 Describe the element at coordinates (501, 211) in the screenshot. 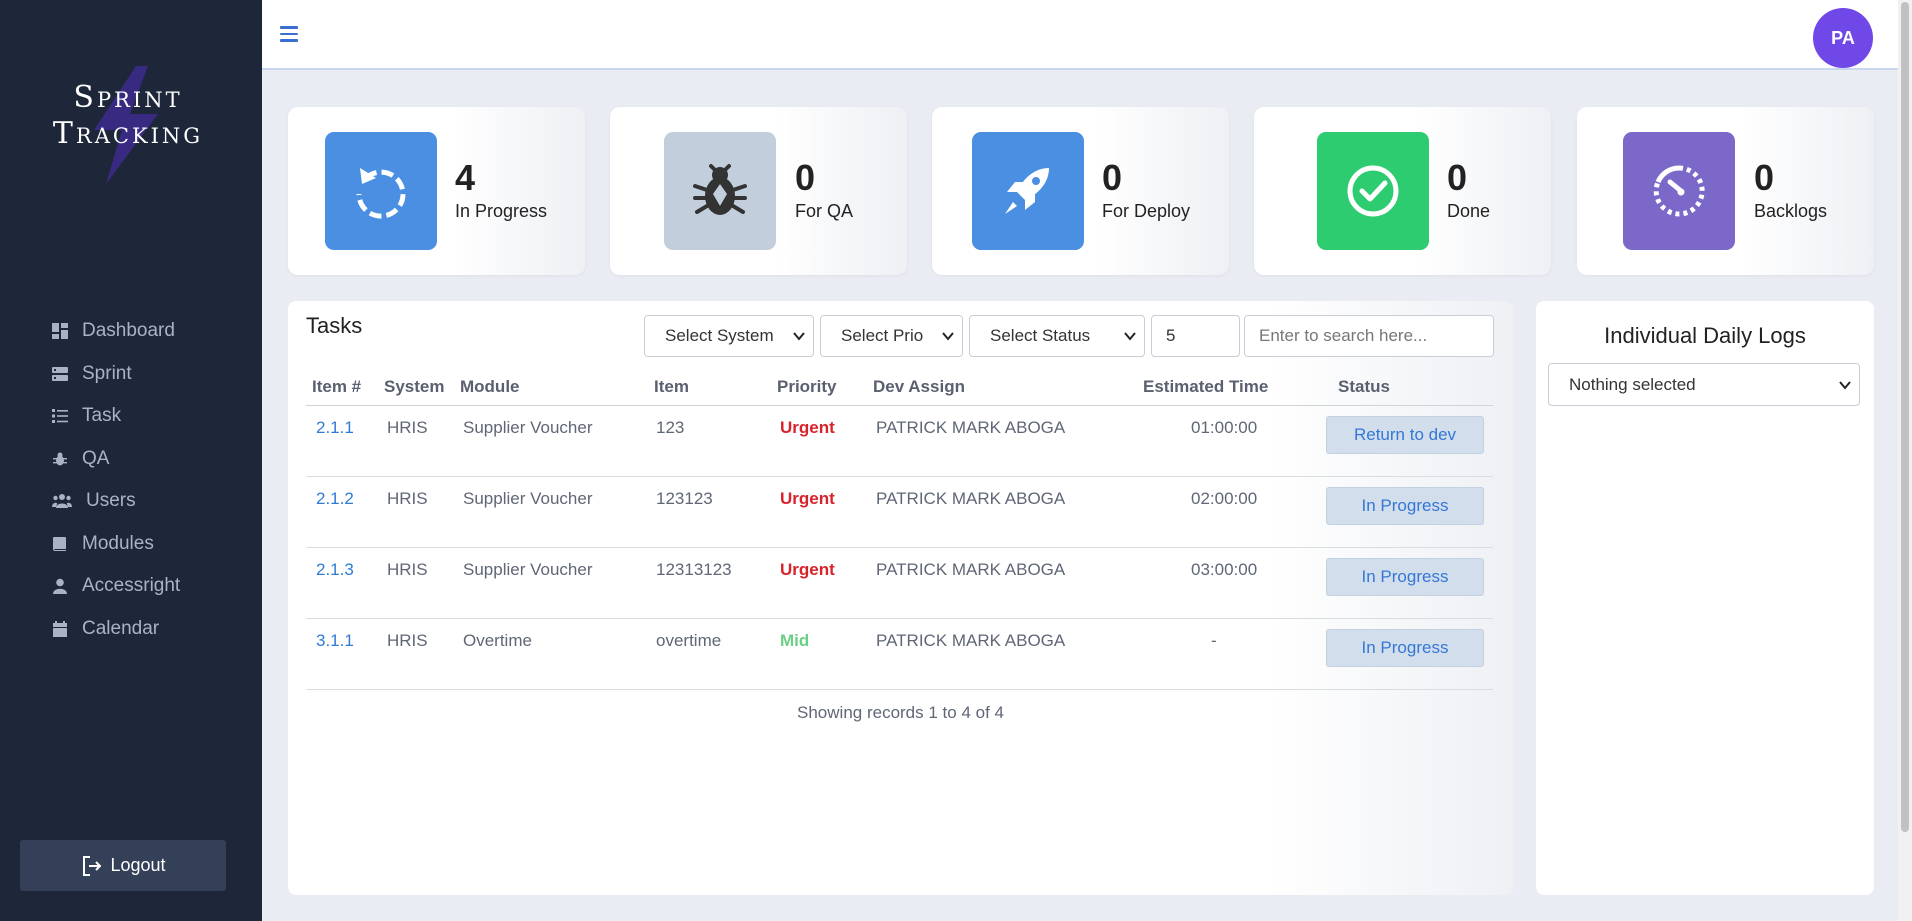

I see `stat-label: In Progress` at that location.